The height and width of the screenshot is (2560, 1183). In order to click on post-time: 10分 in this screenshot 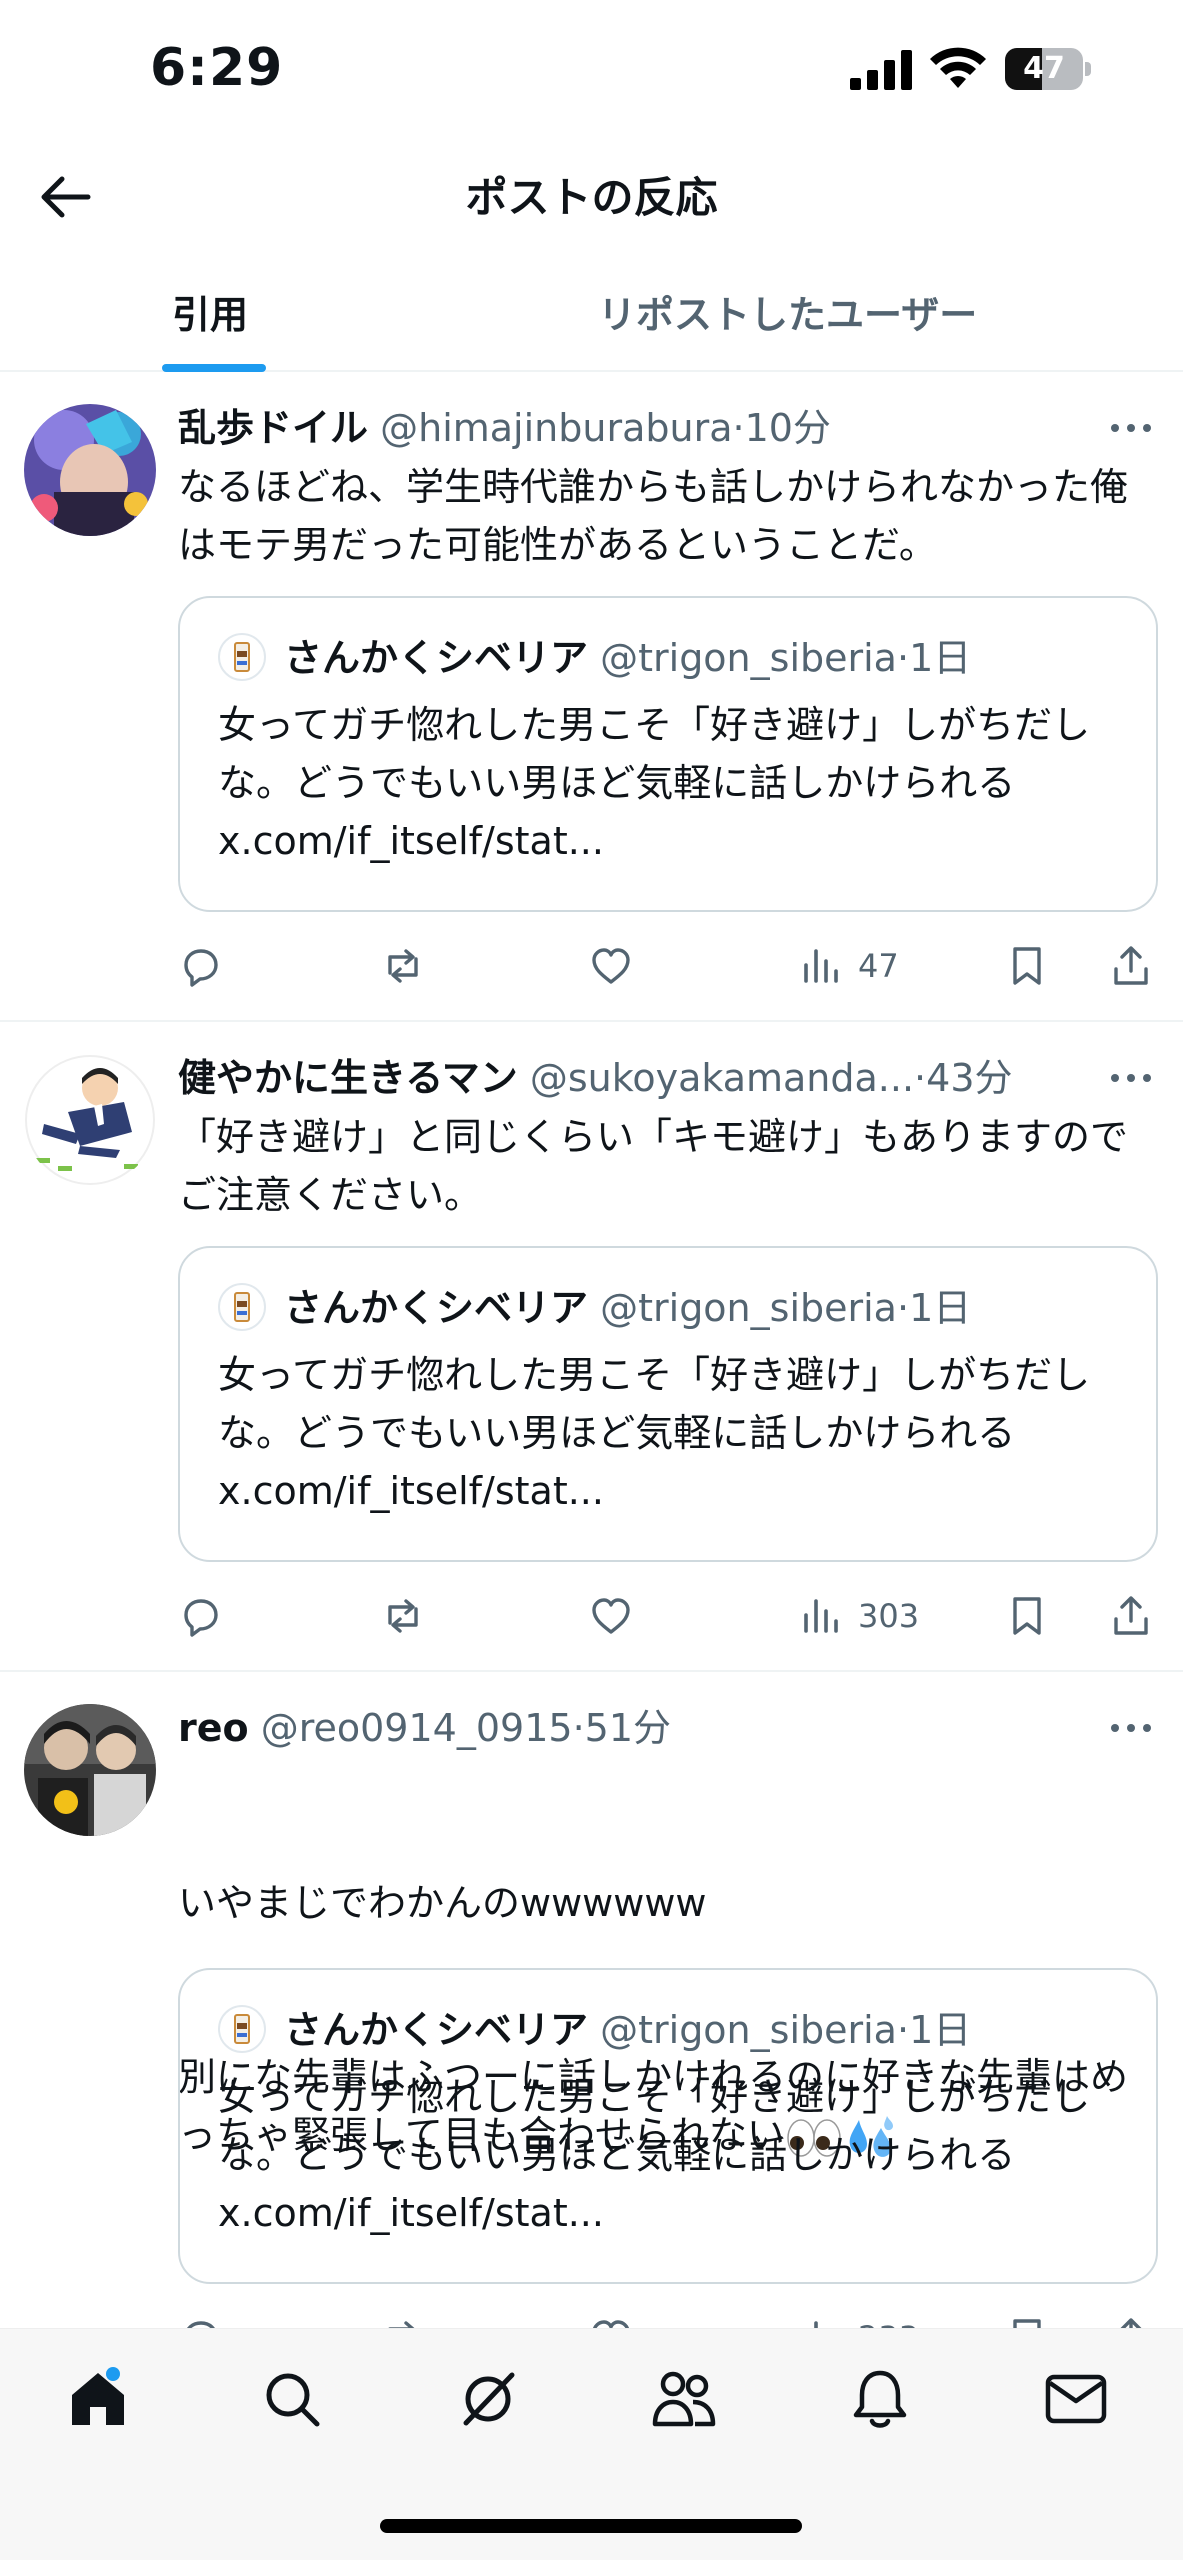, I will do `click(787, 428)`.